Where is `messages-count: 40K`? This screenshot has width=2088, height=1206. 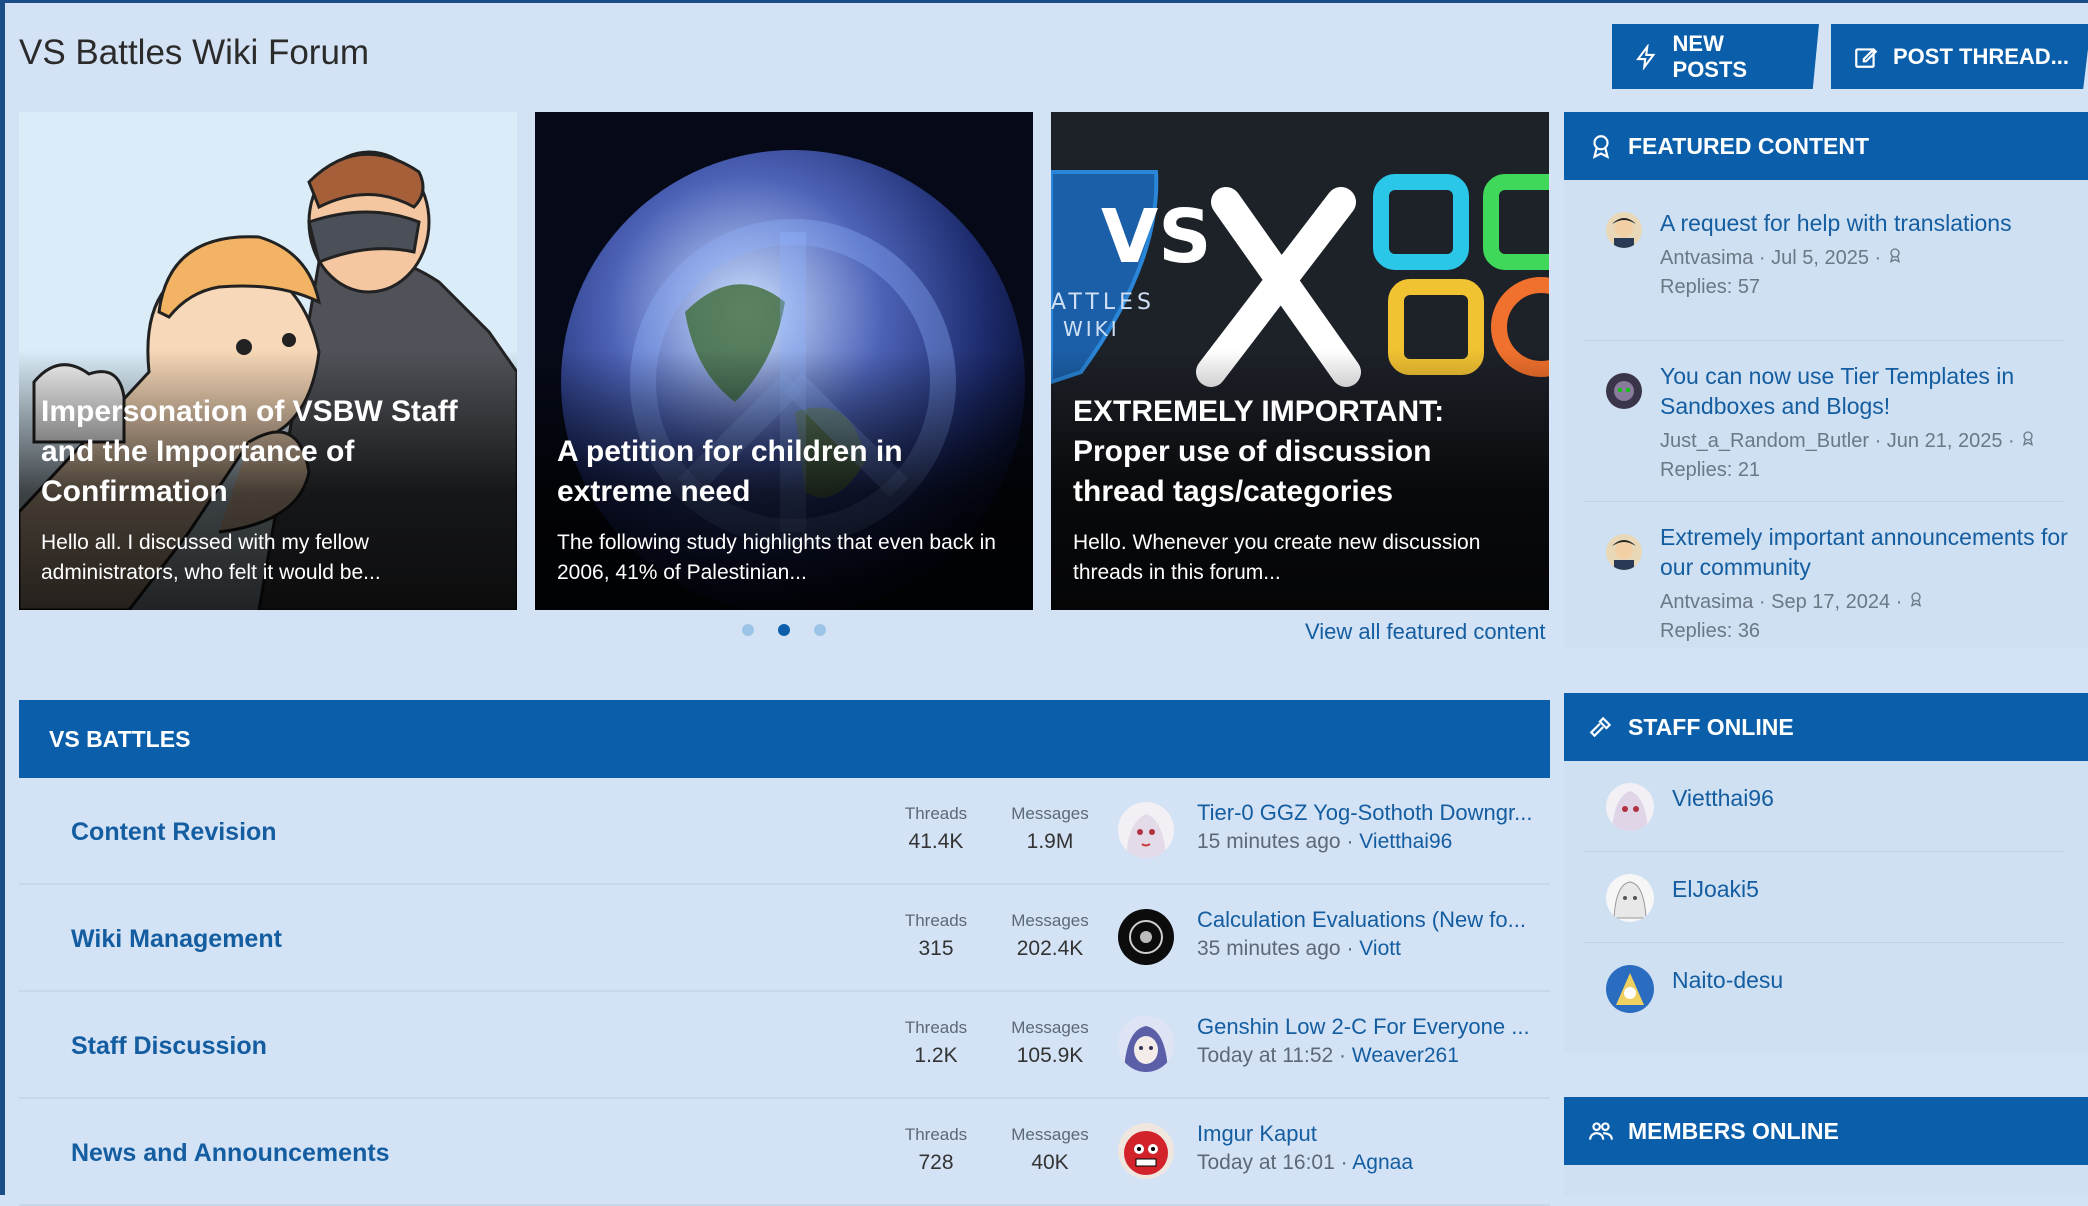 messages-count: 40K is located at coordinates (1050, 1162).